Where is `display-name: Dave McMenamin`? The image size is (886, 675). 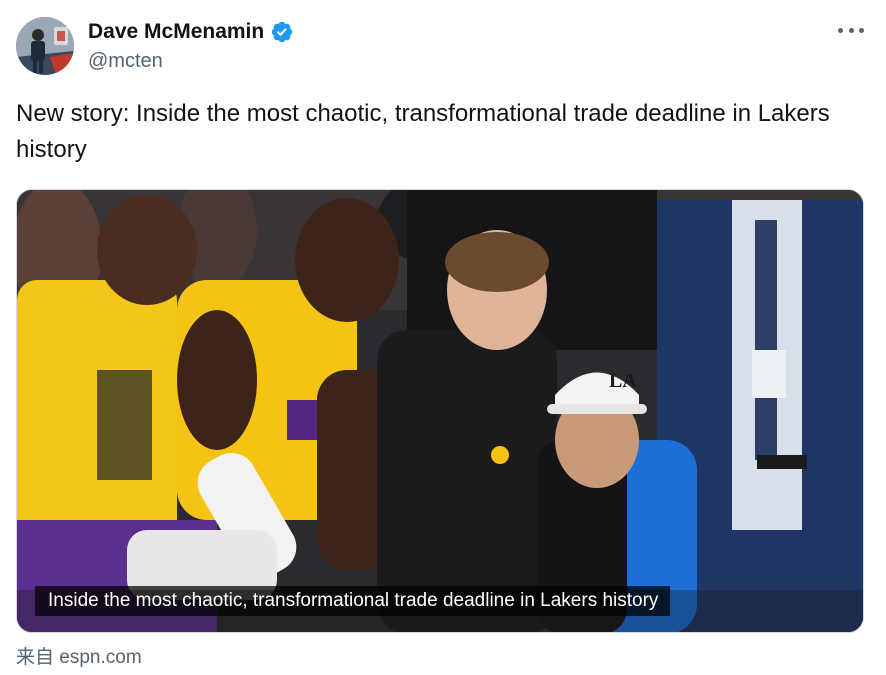 display-name: Dave McMenamin is located at coordinates (176, 32).